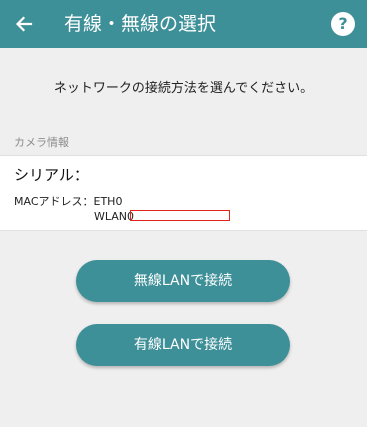 Image resolution: width=367 pixels, height=427 pixels. What do you see at coordinates (180, 215) in the screenshot?
I see `wlan0-redaction-box` at bounding box center [180, 215].